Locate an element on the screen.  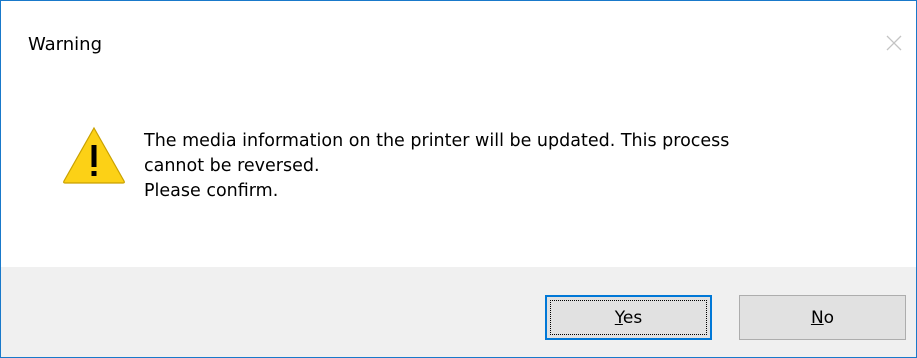
yes-button: Yes is located at coordinates (628, 317).